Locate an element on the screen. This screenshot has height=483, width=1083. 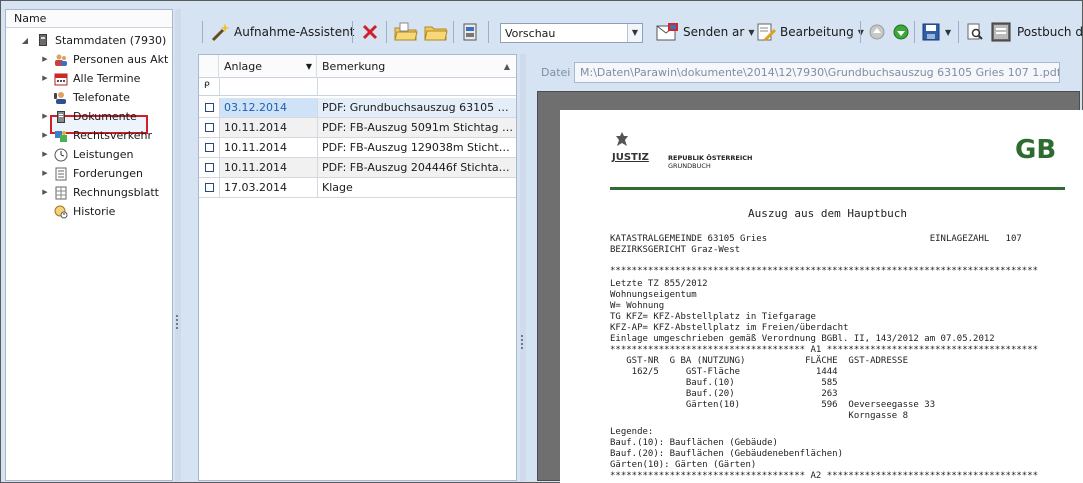
filter-cell-anlage is located at coordinates (268, 86).